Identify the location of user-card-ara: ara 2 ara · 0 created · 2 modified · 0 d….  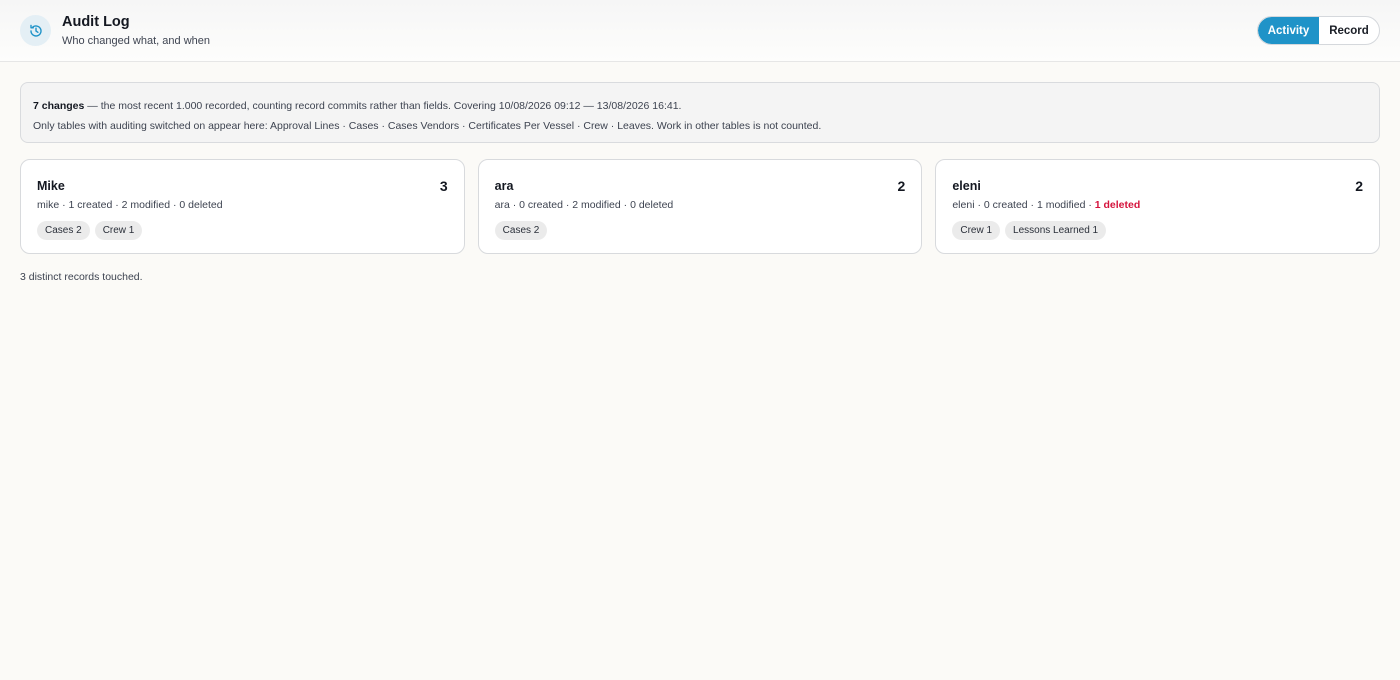
(700, 206).